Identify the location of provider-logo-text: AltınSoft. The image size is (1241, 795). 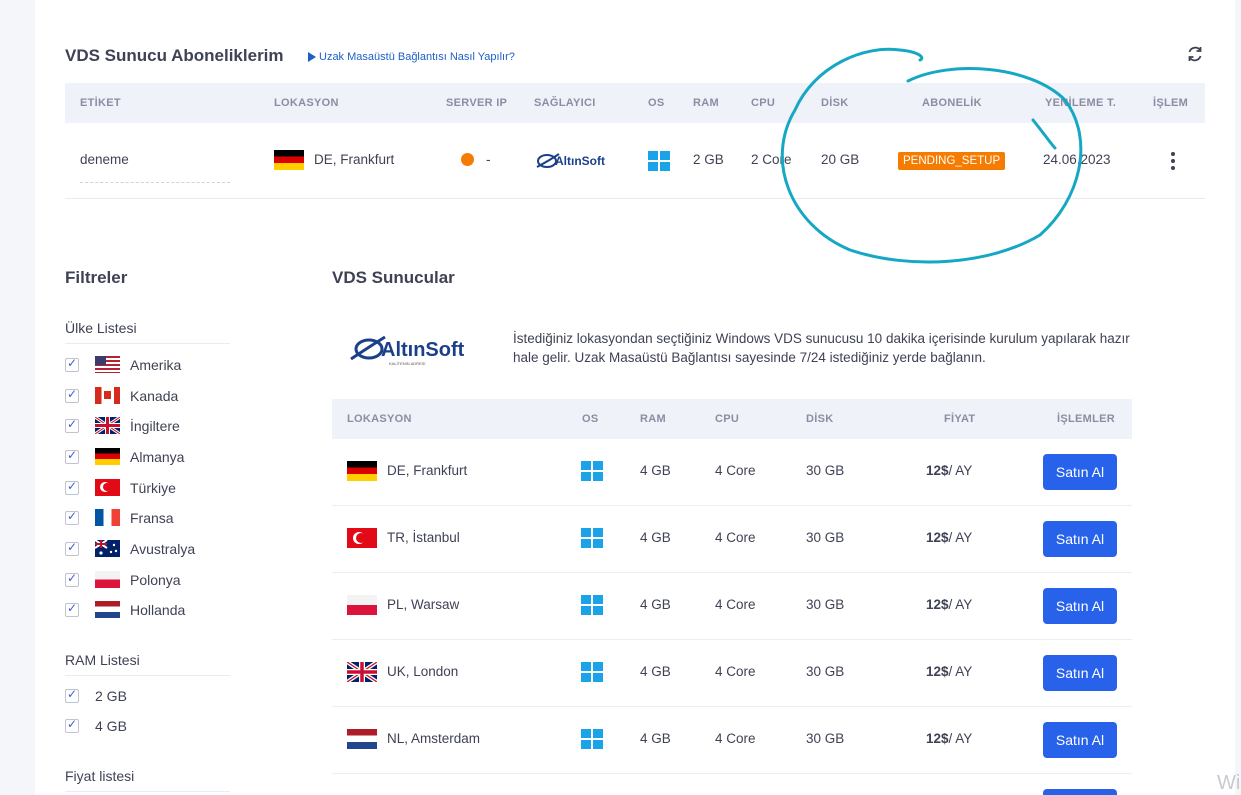
(580, 161).